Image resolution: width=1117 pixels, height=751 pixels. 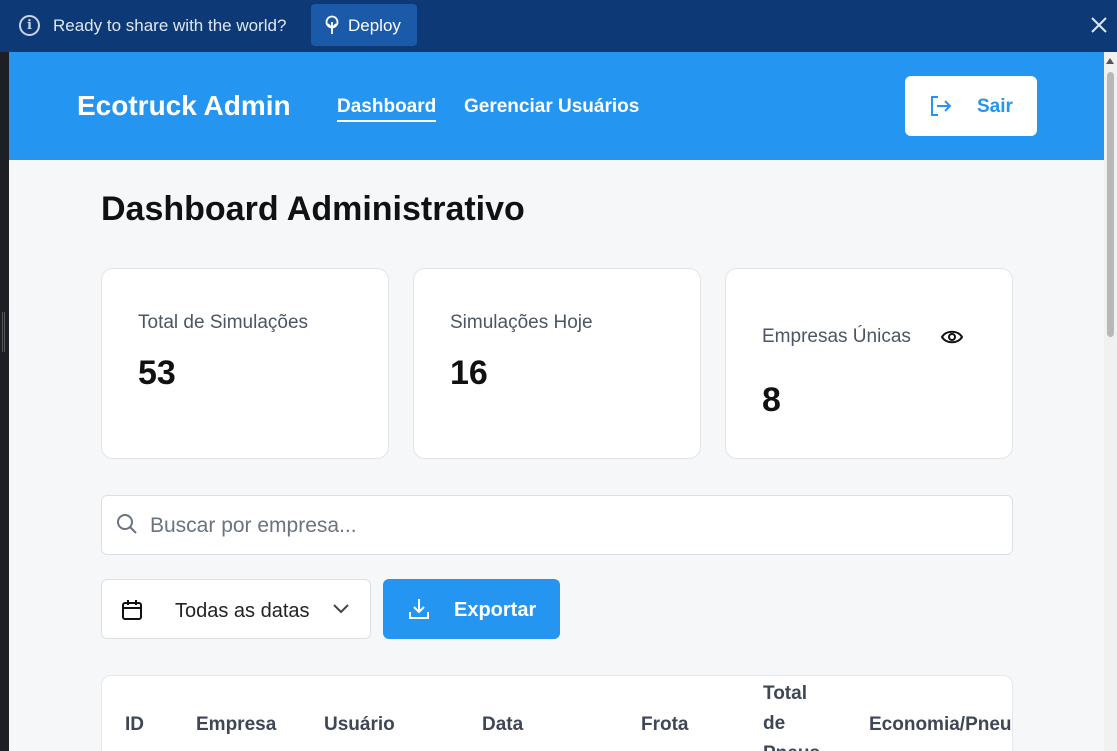 What do you see at coordinates (502, 725) in the screenshot?
I see `column-header-date: Data` at bounding box center [502, 725].